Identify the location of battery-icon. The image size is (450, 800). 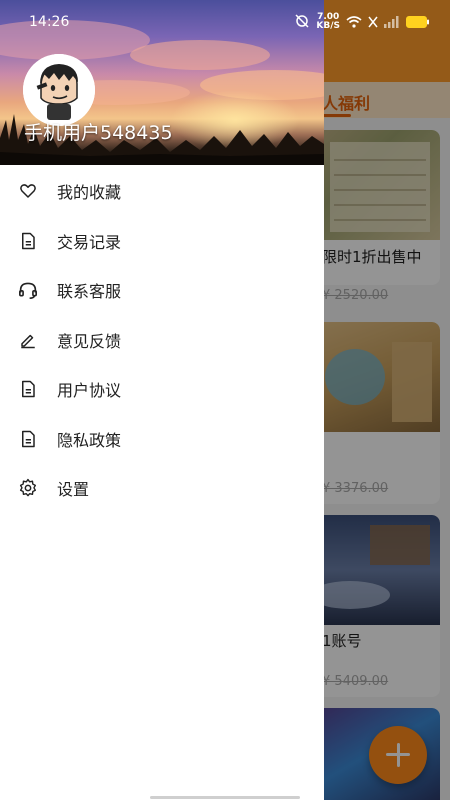
(418, 22).